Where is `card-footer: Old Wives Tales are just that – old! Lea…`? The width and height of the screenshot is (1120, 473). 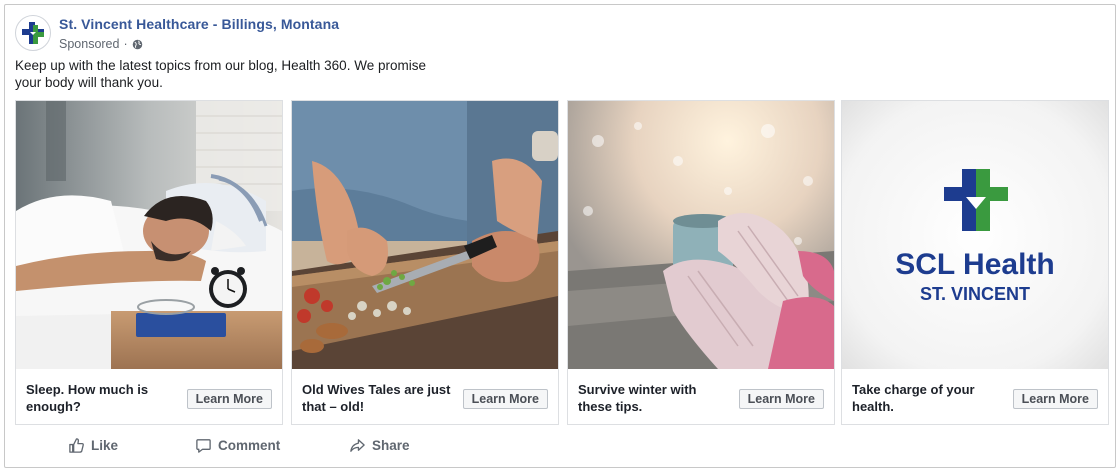 card-footer: Old Wives Tales are just that – old! Lea… is located at coordinates (425, 396).